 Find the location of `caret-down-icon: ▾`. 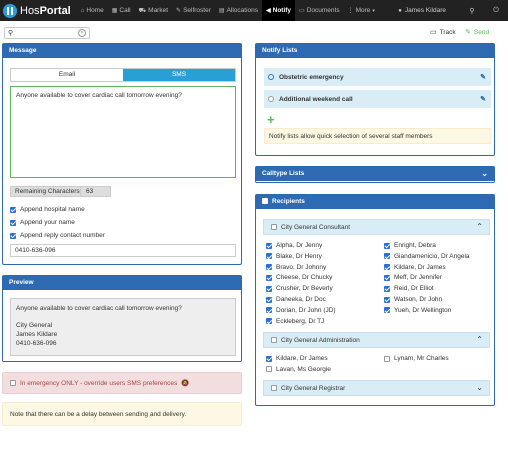

caret-down-icon: ▾ is located at coordinates (373, 10).